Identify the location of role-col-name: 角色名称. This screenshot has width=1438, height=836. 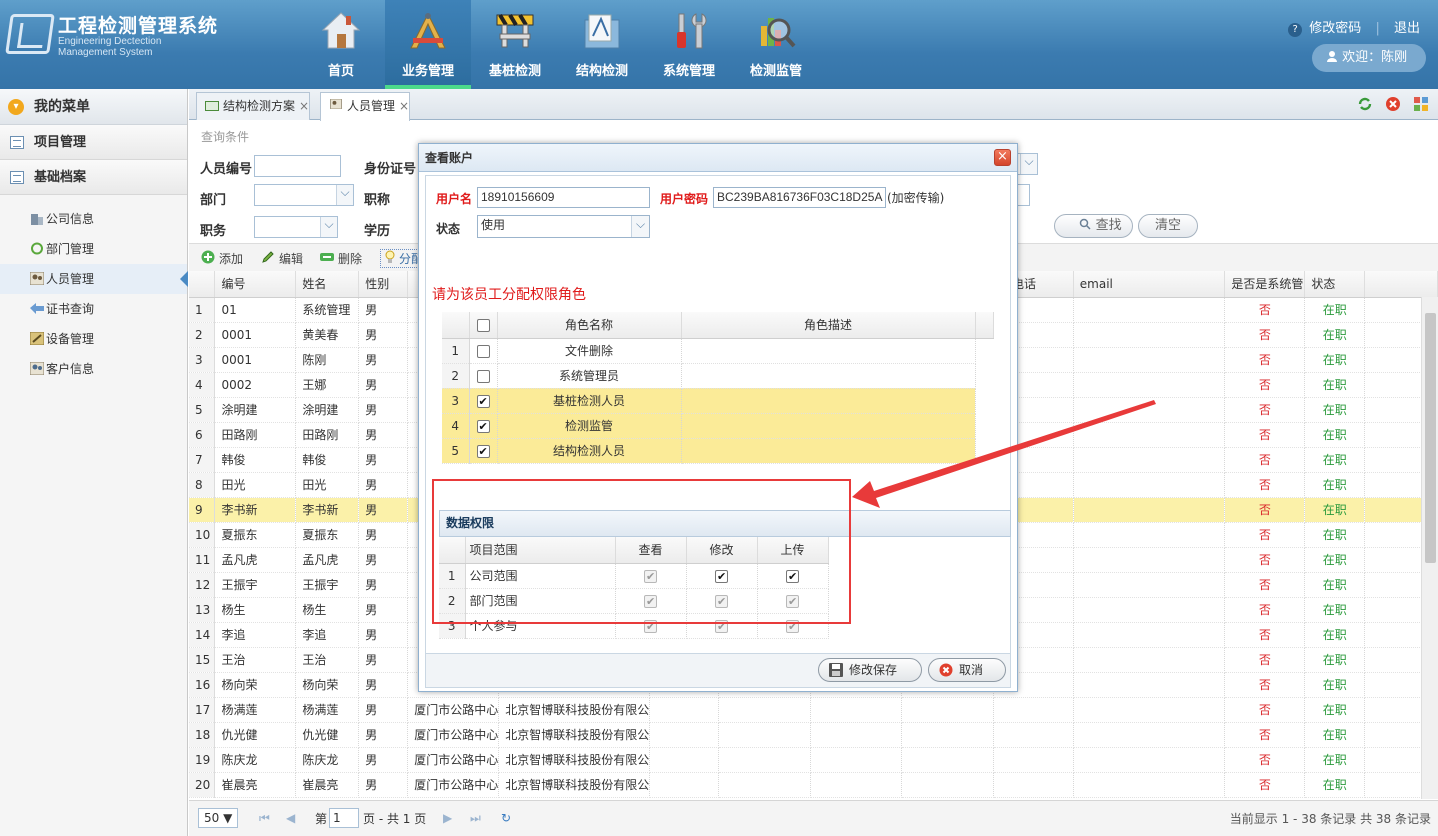
(589, 325).